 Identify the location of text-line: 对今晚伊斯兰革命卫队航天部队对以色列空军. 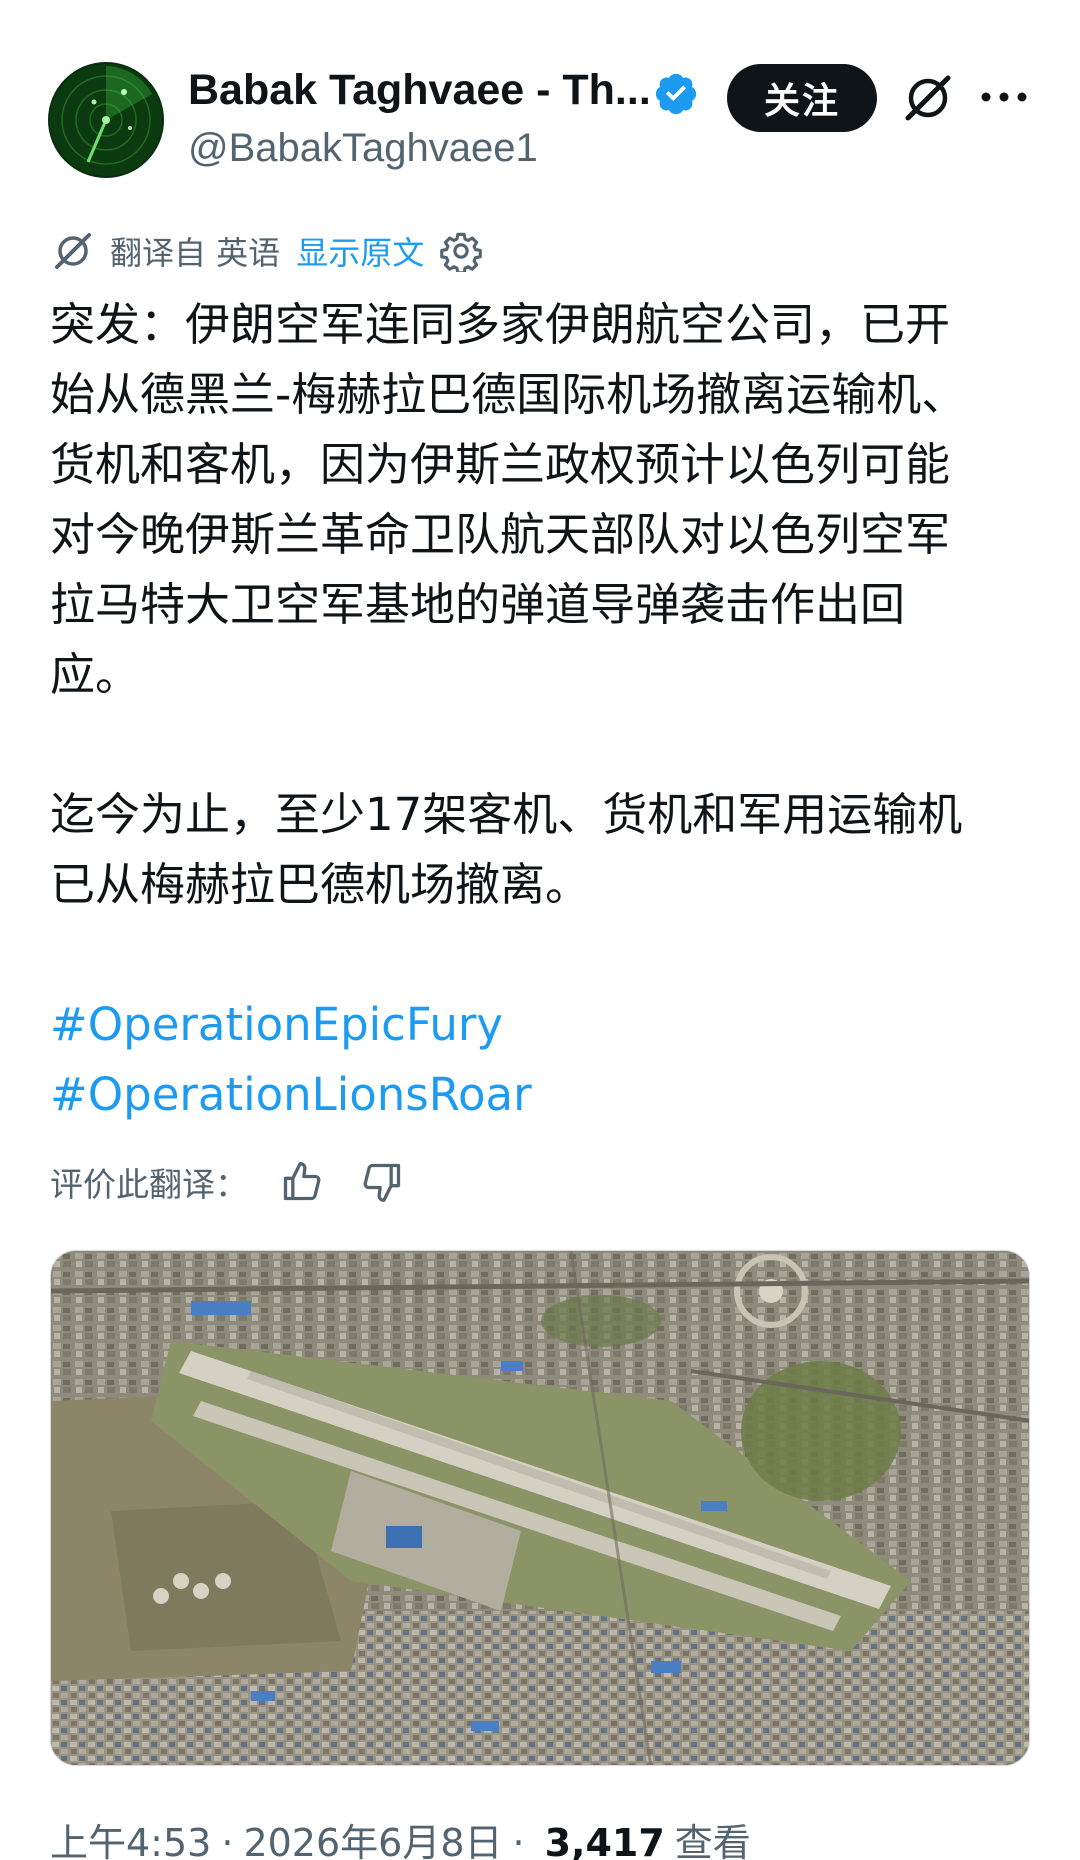
(500, 534).